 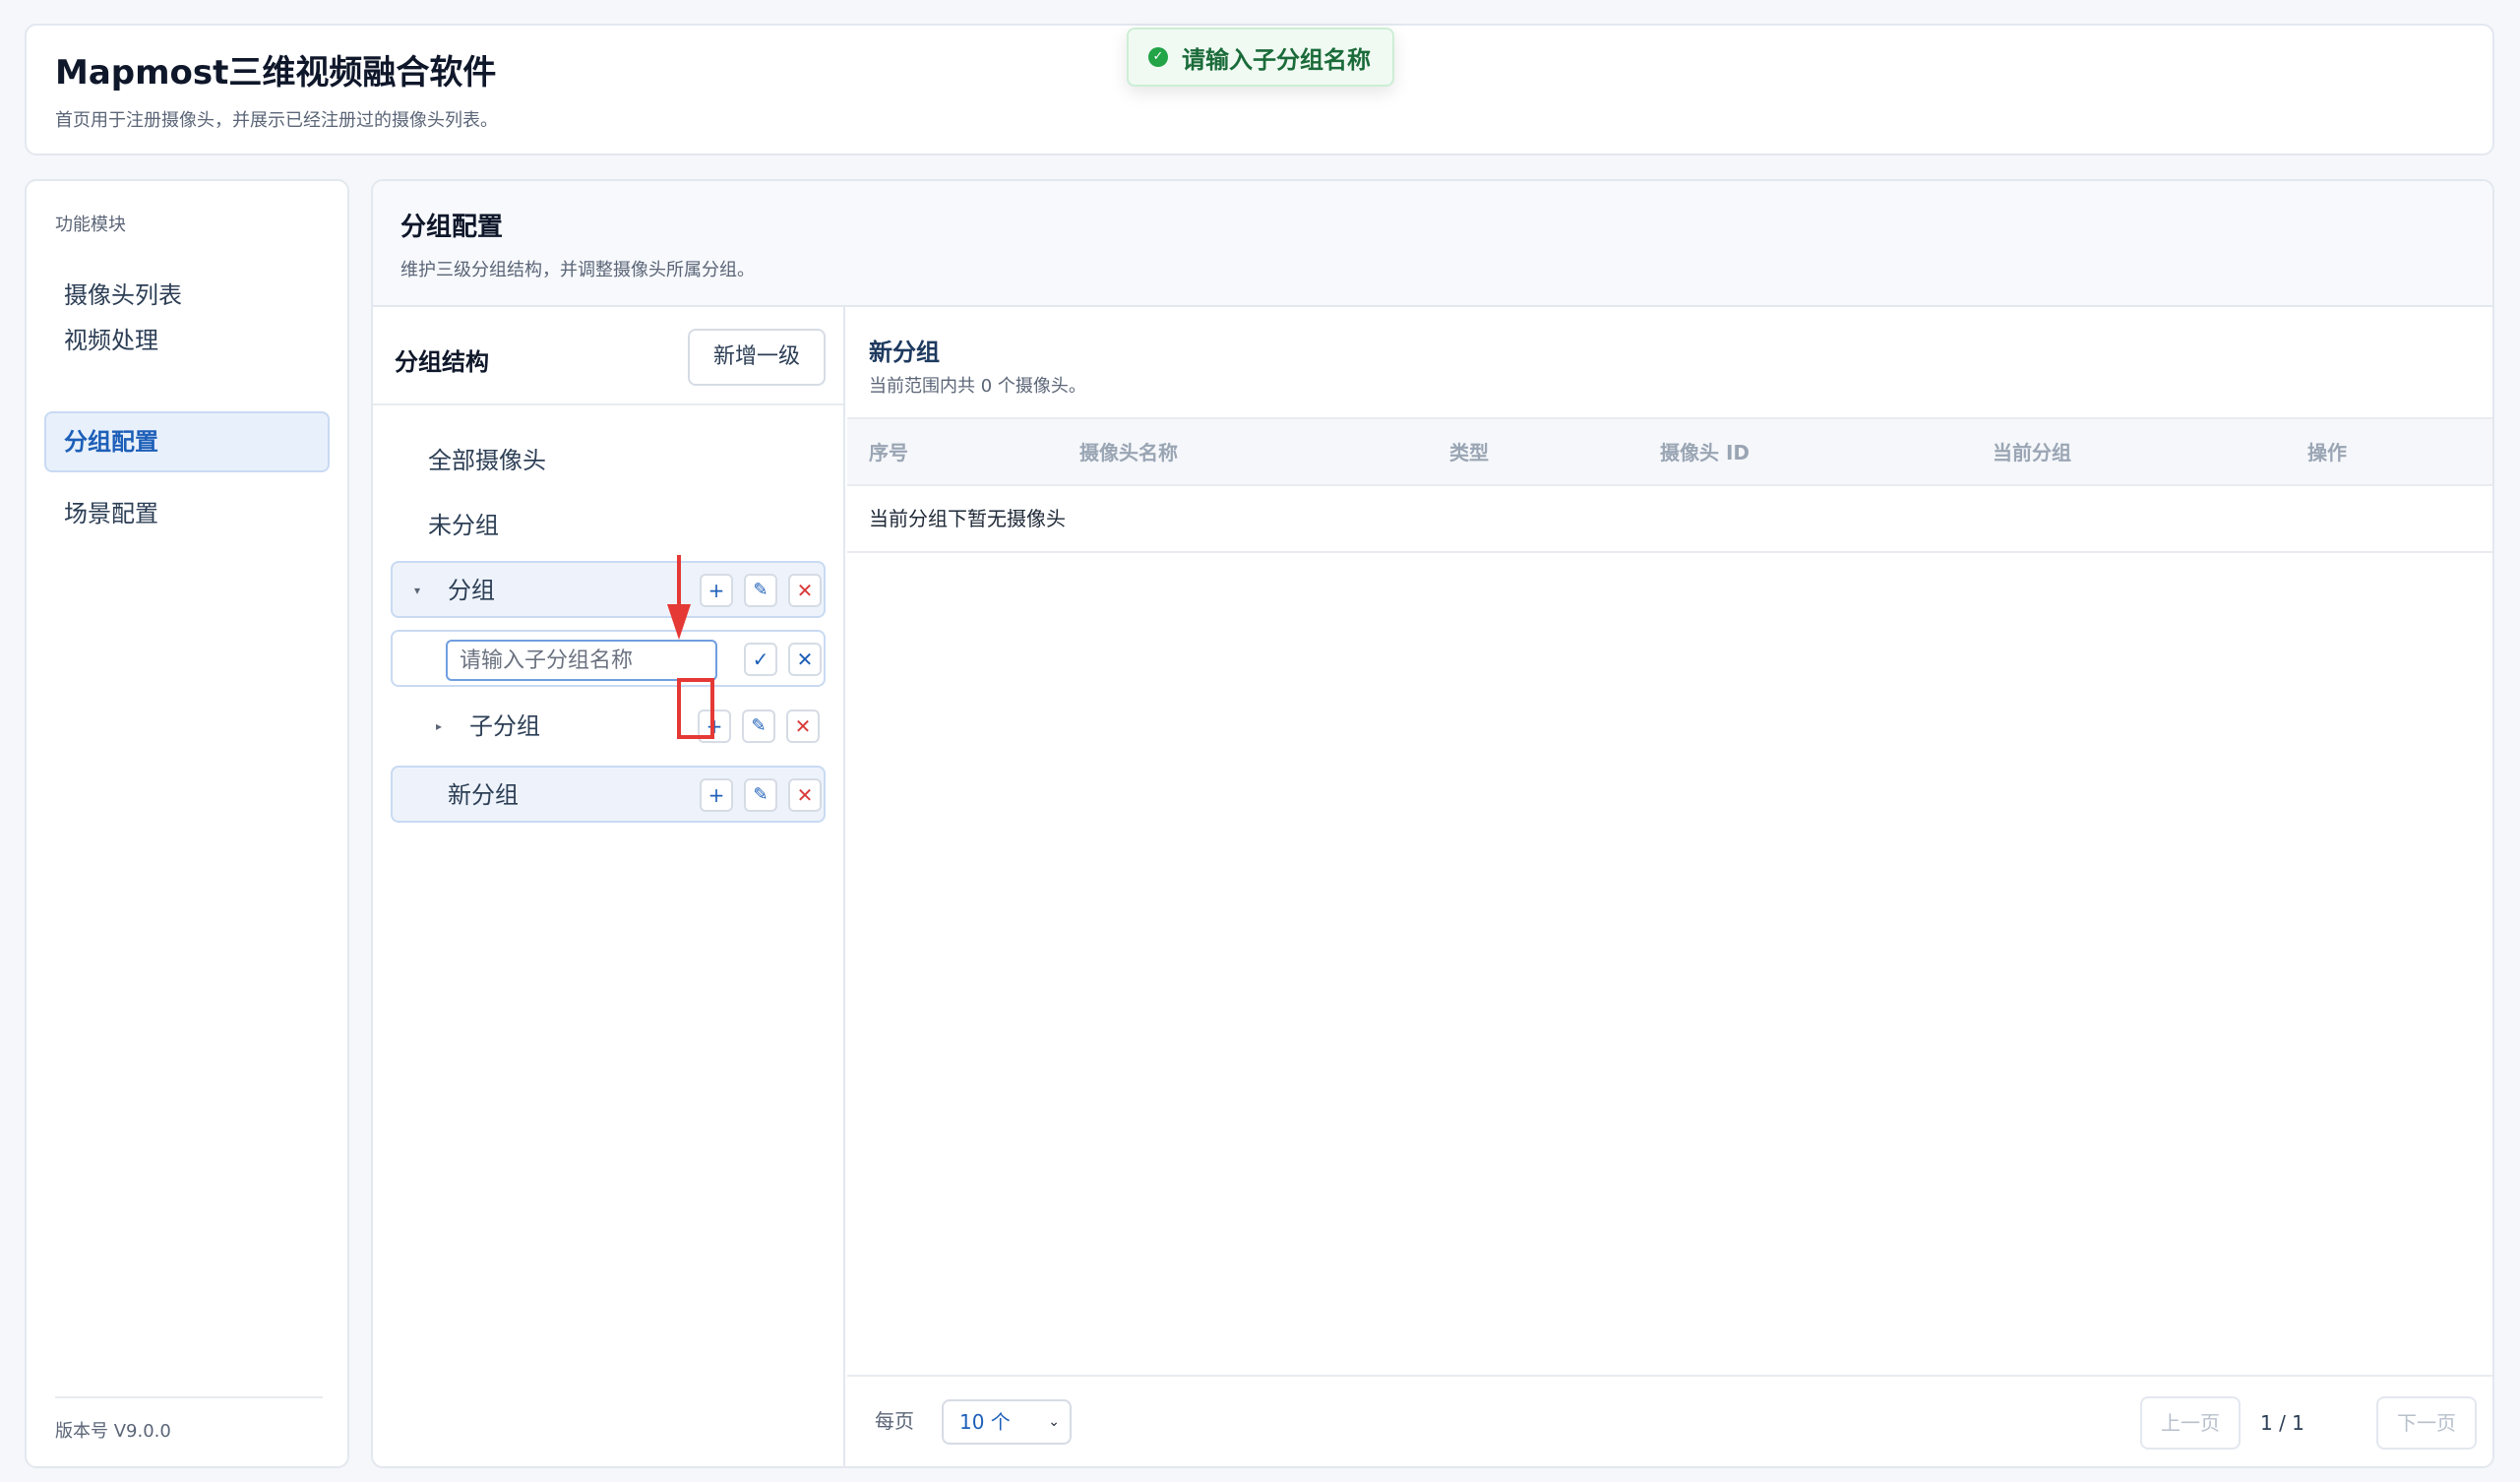 I want to click on column-header-camera-name: 摄像头名称, so click(x=1128, y=452).